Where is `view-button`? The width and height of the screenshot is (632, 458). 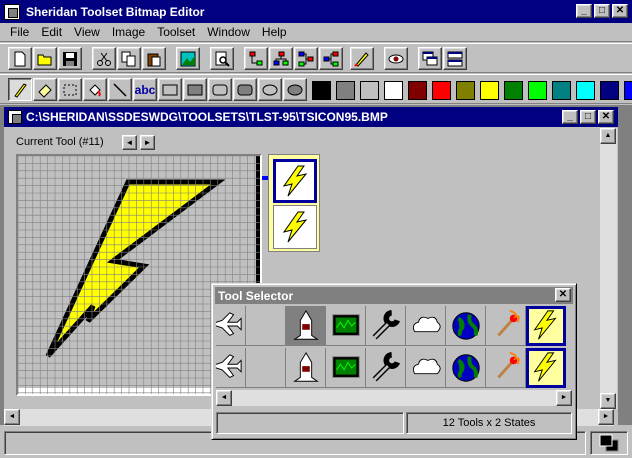 view-button is located at coordinates (396, 58).